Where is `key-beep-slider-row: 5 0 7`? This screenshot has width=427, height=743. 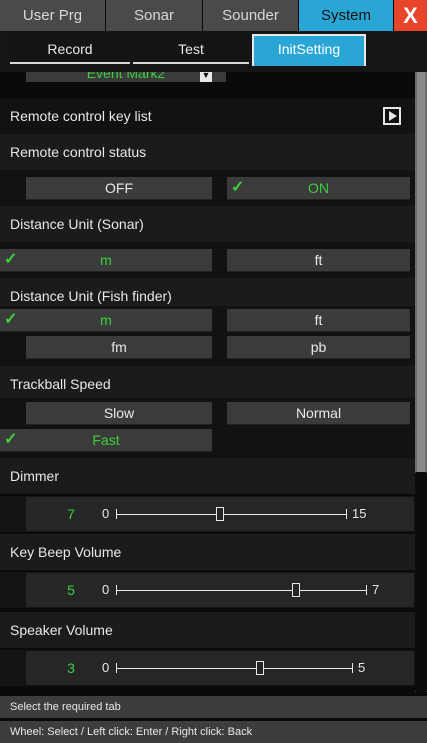
key-beep-slider-row: 5 0 7 is located at coordinates (207, 590).